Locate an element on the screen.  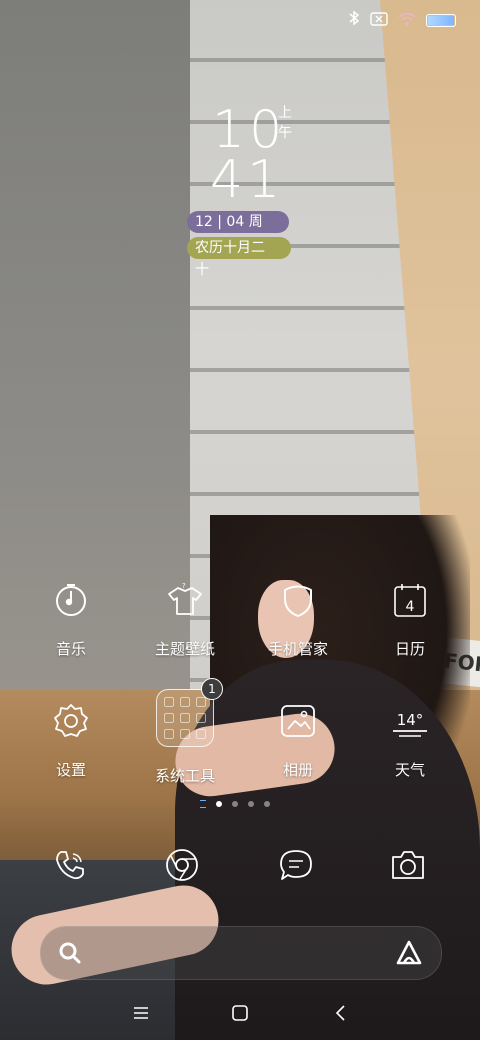
phone-icon is located at coordinates (70, 865).